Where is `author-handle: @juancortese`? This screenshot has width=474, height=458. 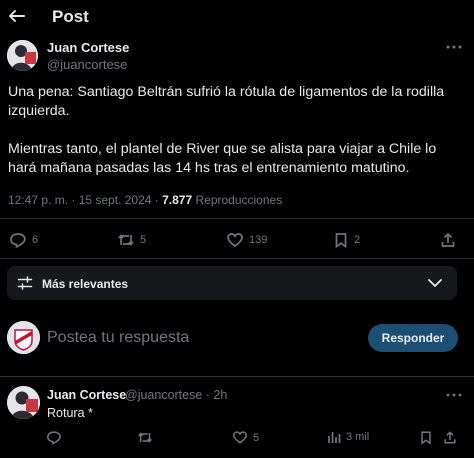 author-handle: @juancortese is located at coordinates (87, 64).